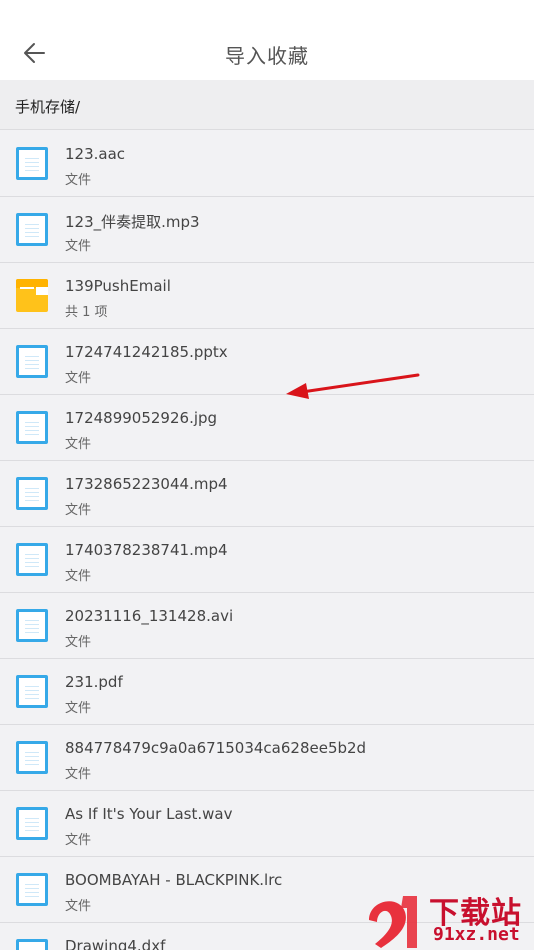 This screenshot has height=950, width=534. I want to click on breadcrumb: 手机存储/, so click(47, 106).